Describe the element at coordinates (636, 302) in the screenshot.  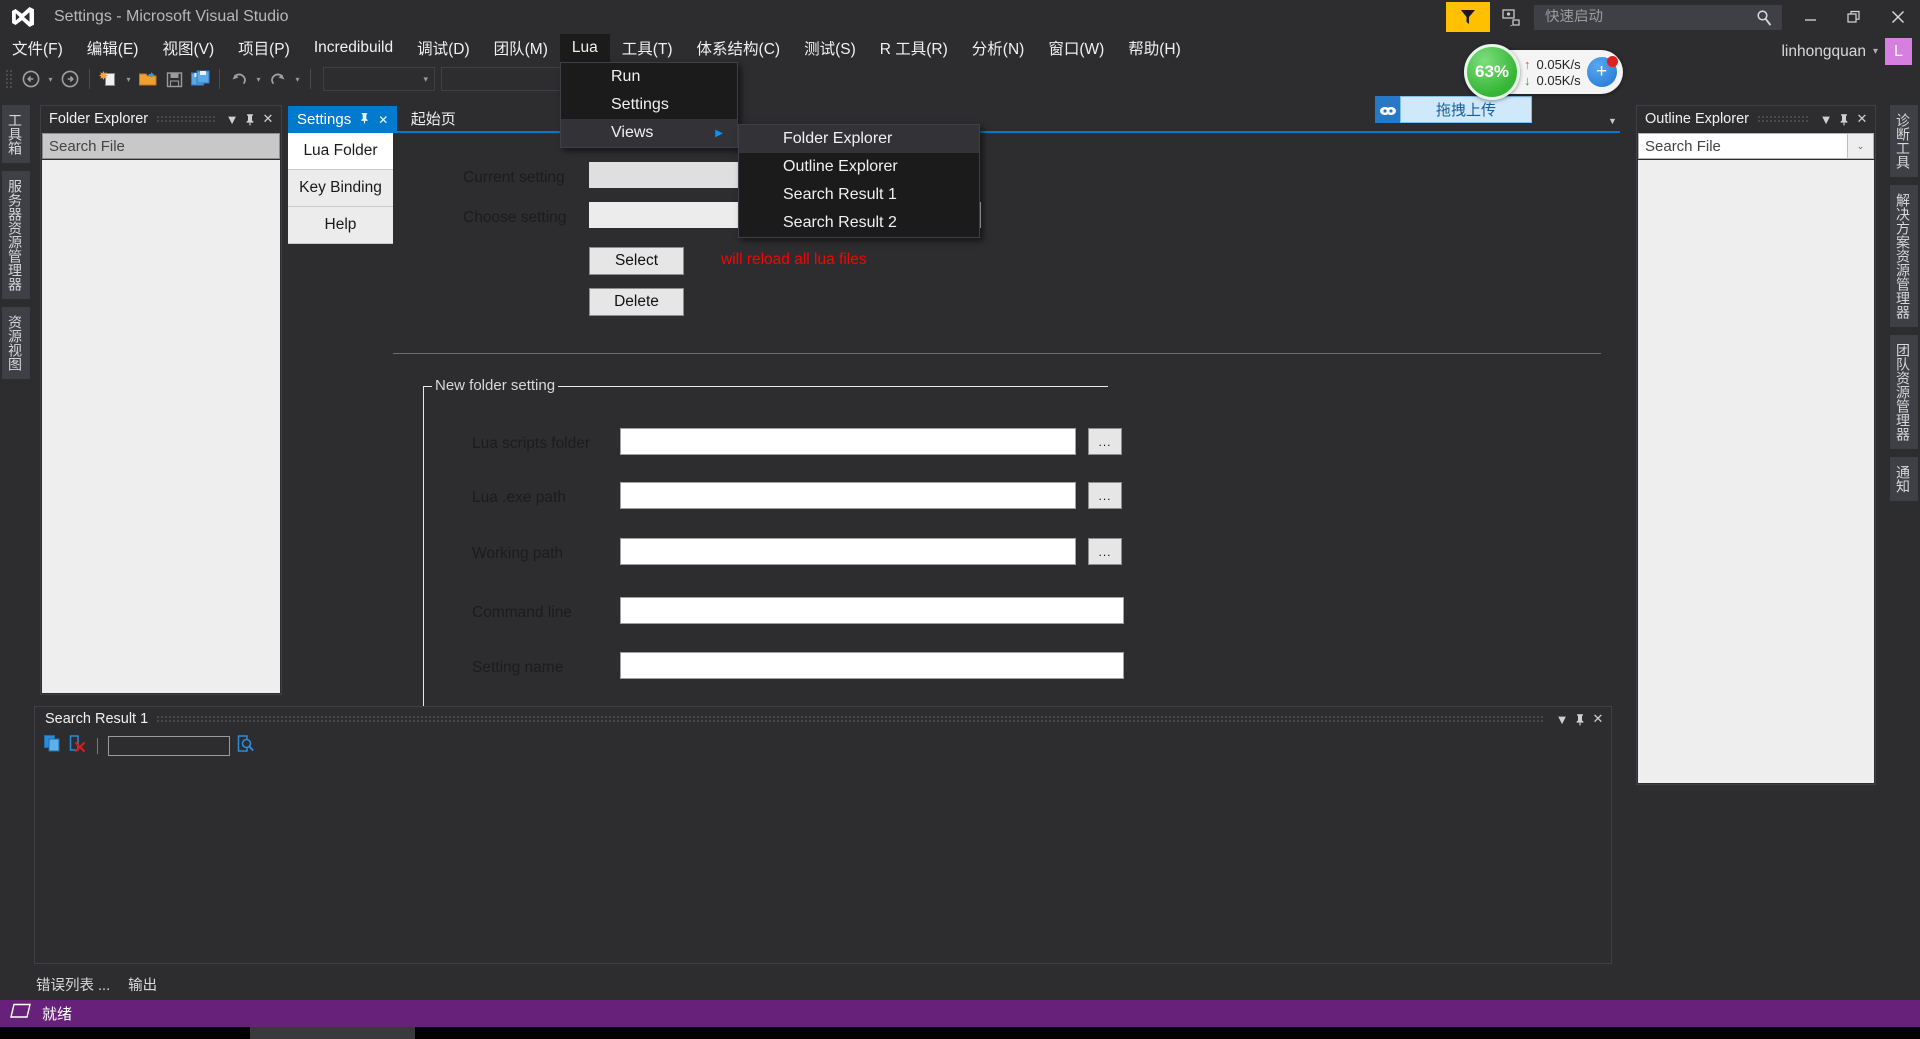
I see `delete-button: Delete` at that location.